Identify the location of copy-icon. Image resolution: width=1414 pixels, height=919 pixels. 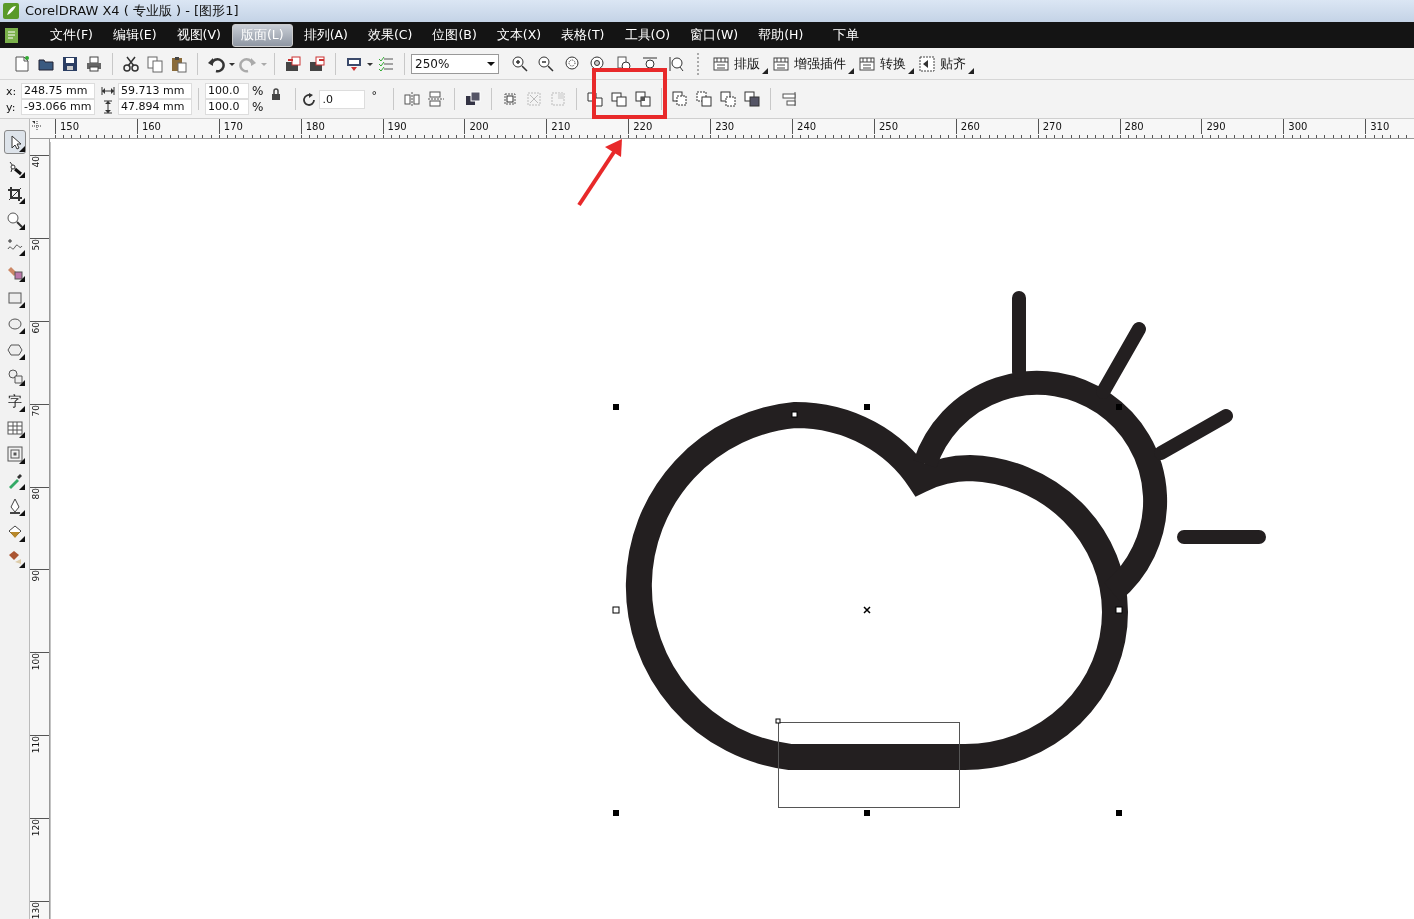
(155, 63).